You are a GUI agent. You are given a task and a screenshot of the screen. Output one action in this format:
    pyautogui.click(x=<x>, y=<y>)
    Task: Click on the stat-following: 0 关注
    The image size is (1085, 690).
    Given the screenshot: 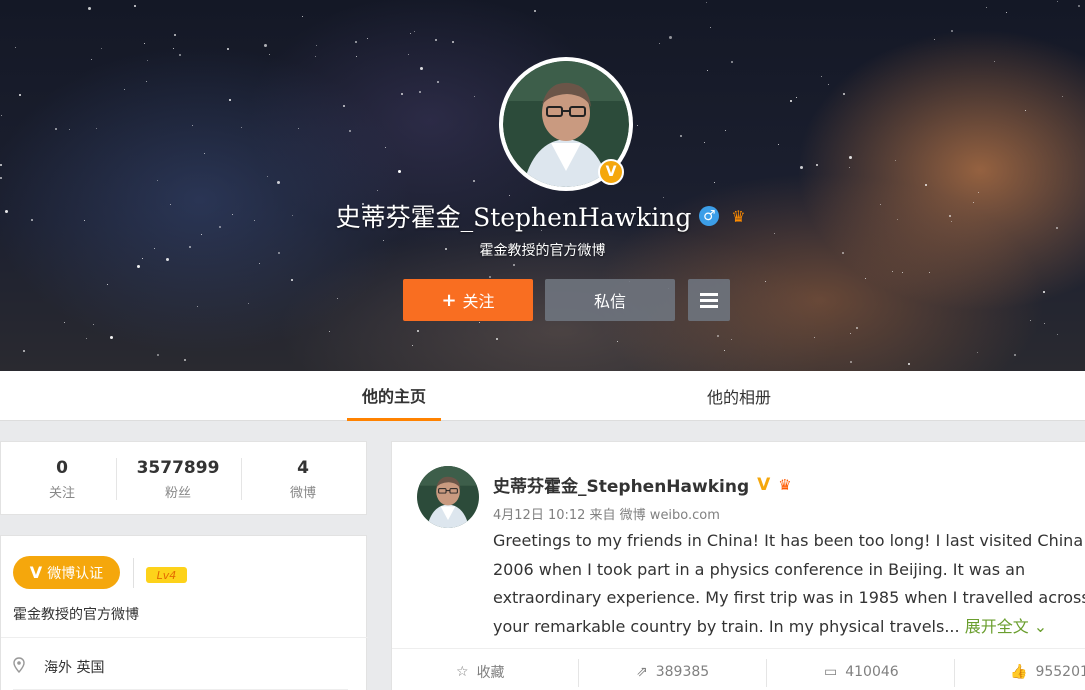 What is the action you would take?
    pyautogui.click(x=62, y=479)
    